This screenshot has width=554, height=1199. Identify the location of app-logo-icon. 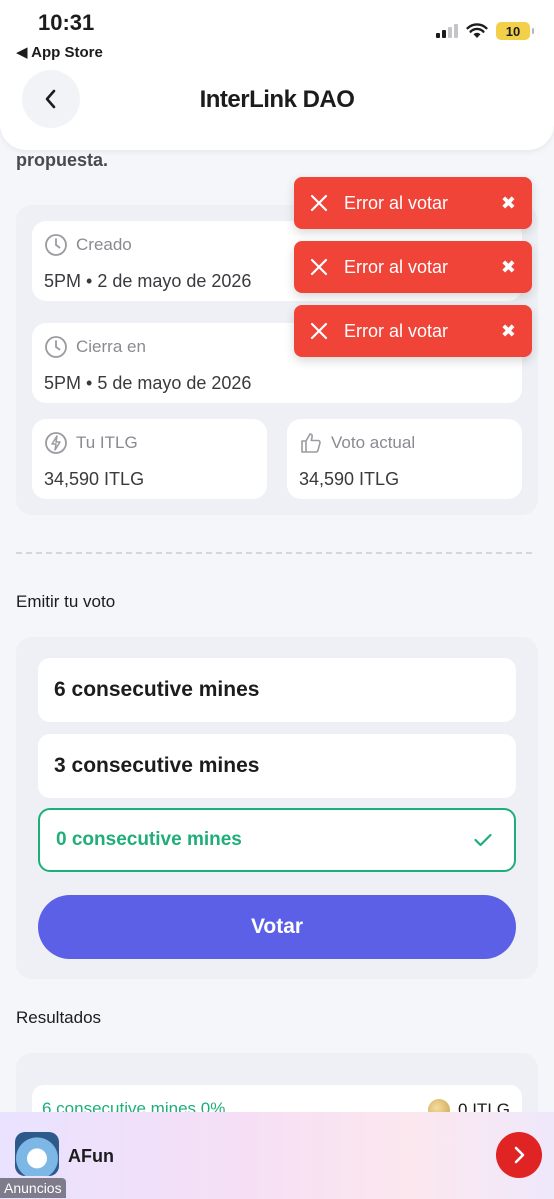
(37, 1154).